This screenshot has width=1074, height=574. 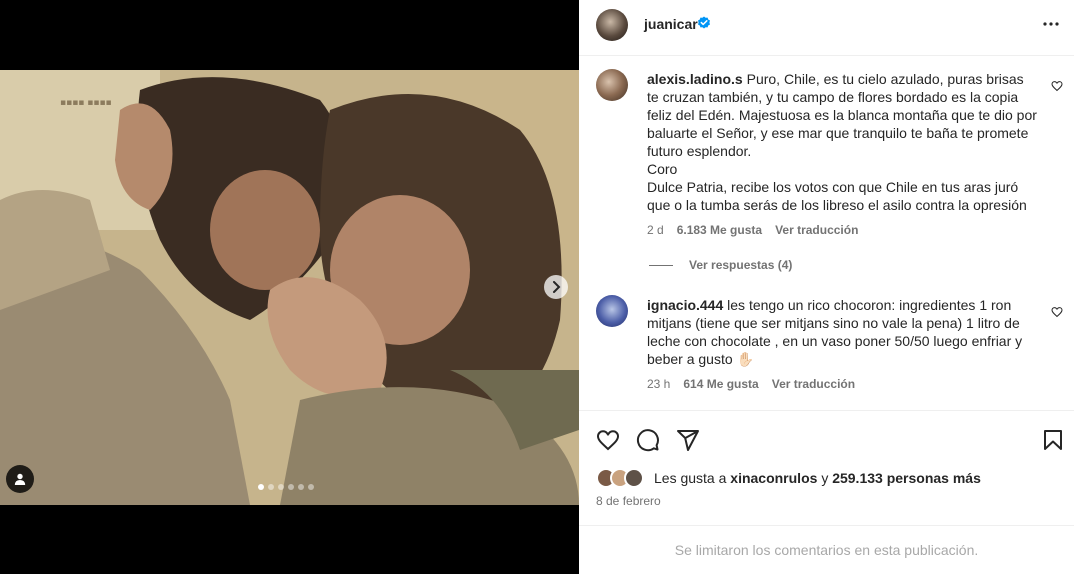 I want to click on commenter-username: ignacio.444, so click(x=685, y=305).